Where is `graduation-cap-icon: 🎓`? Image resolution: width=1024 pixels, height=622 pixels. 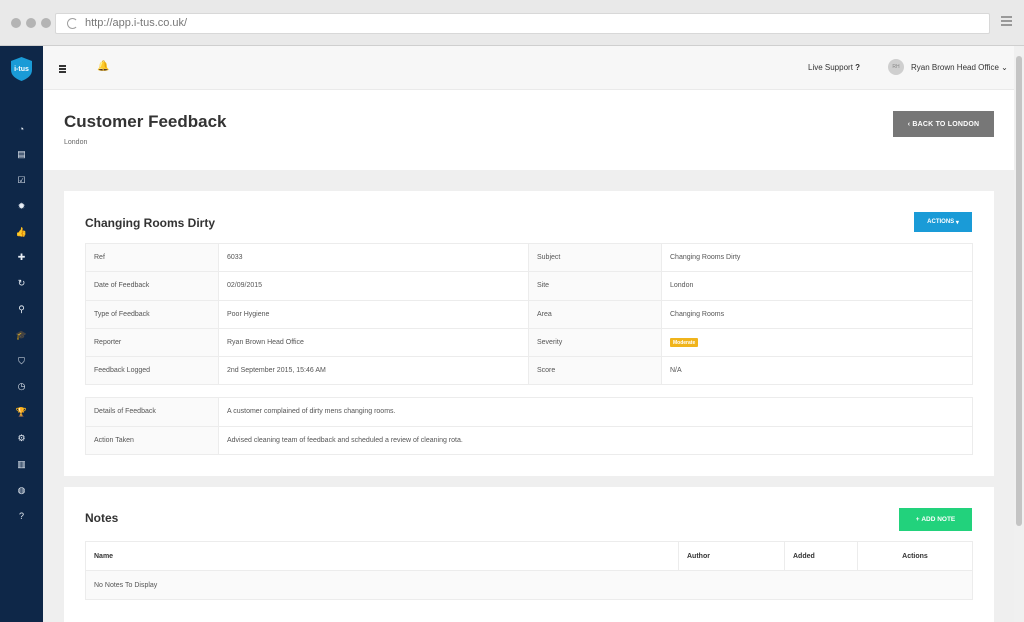 graduation-cap-icon: 🎓 is located at coordinates (21, 335).